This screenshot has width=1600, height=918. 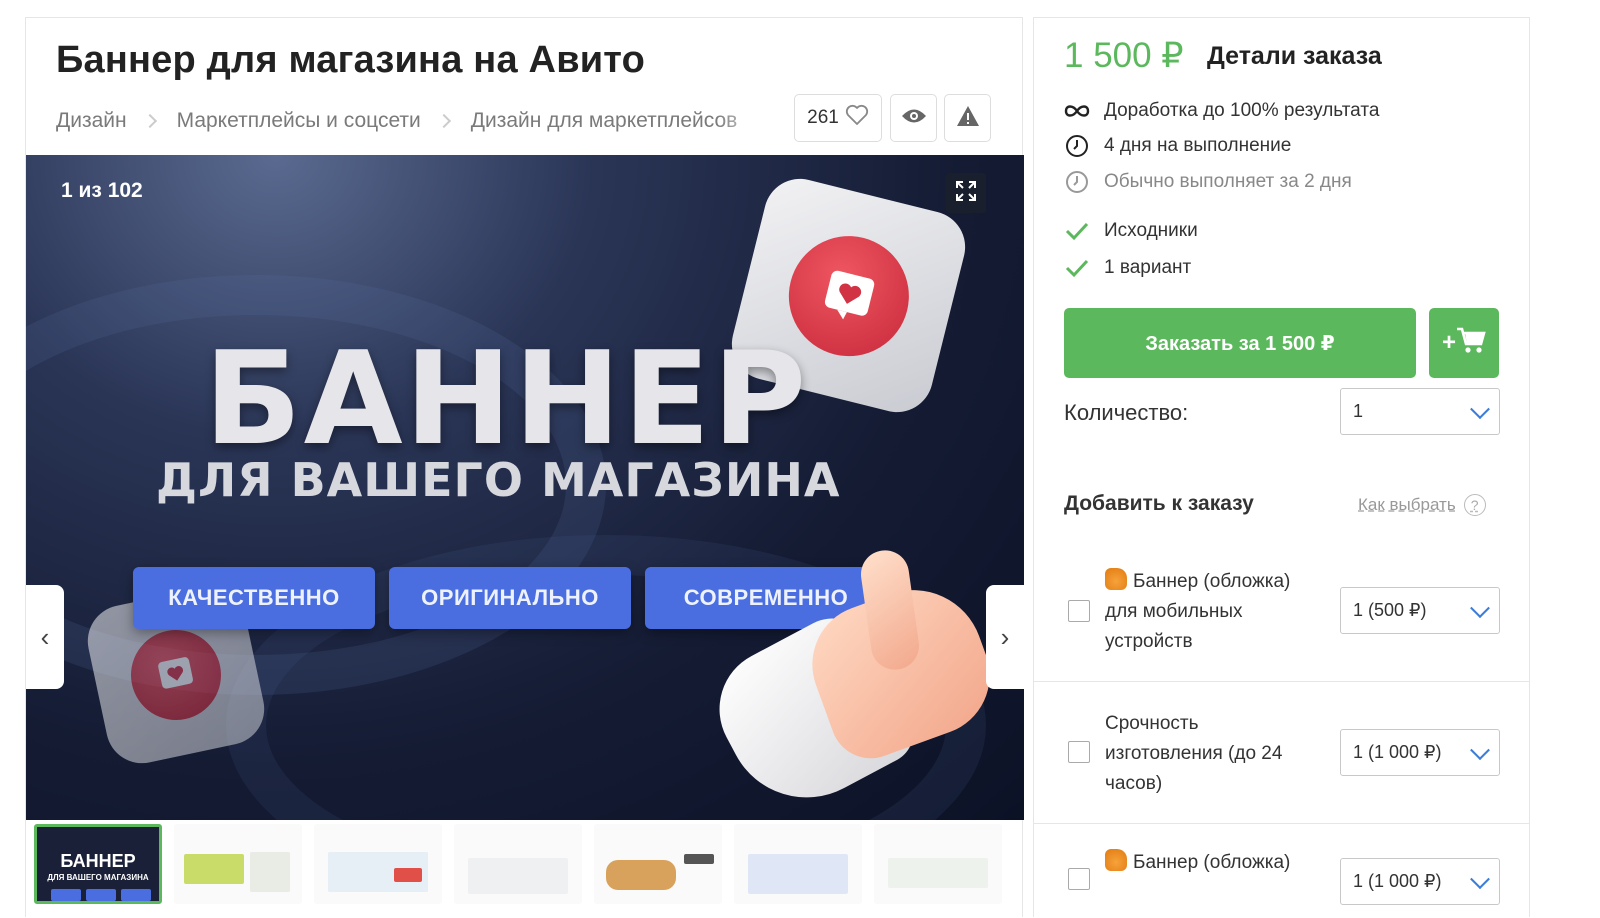 I want to click on expand-icon, so click(x=966, y=193).